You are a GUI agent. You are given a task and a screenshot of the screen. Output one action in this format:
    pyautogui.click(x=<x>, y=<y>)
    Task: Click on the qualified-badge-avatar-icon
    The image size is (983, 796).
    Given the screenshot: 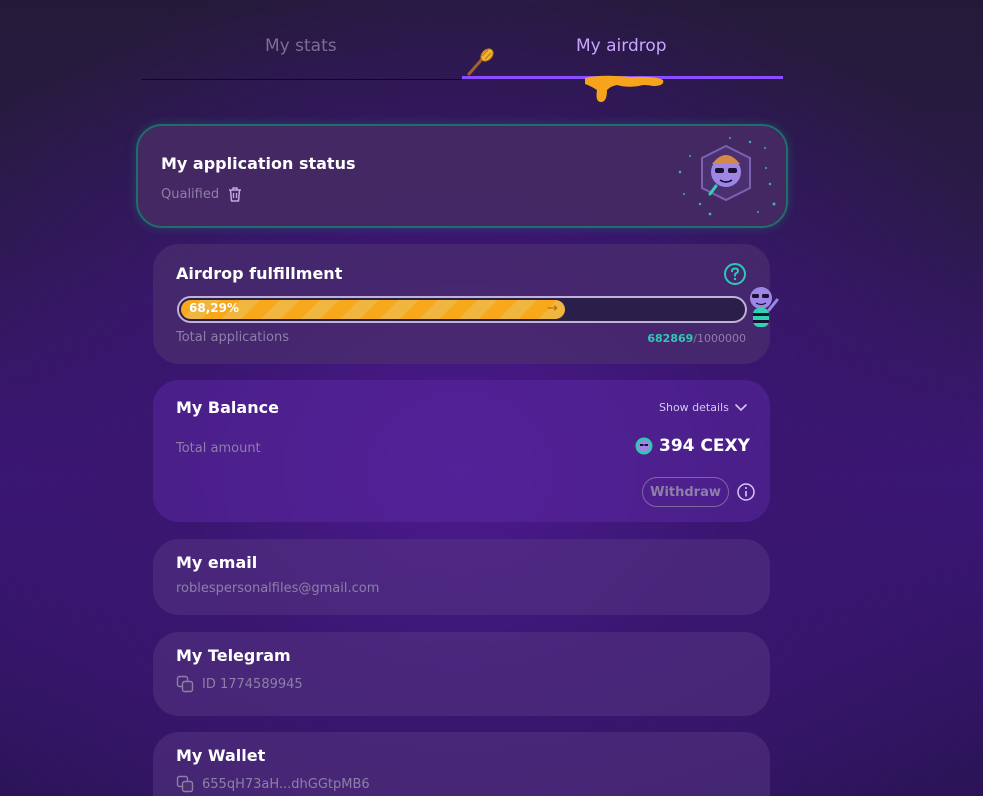 What is the action you would take?
    pyautogui.click(x=727, y=176)
    